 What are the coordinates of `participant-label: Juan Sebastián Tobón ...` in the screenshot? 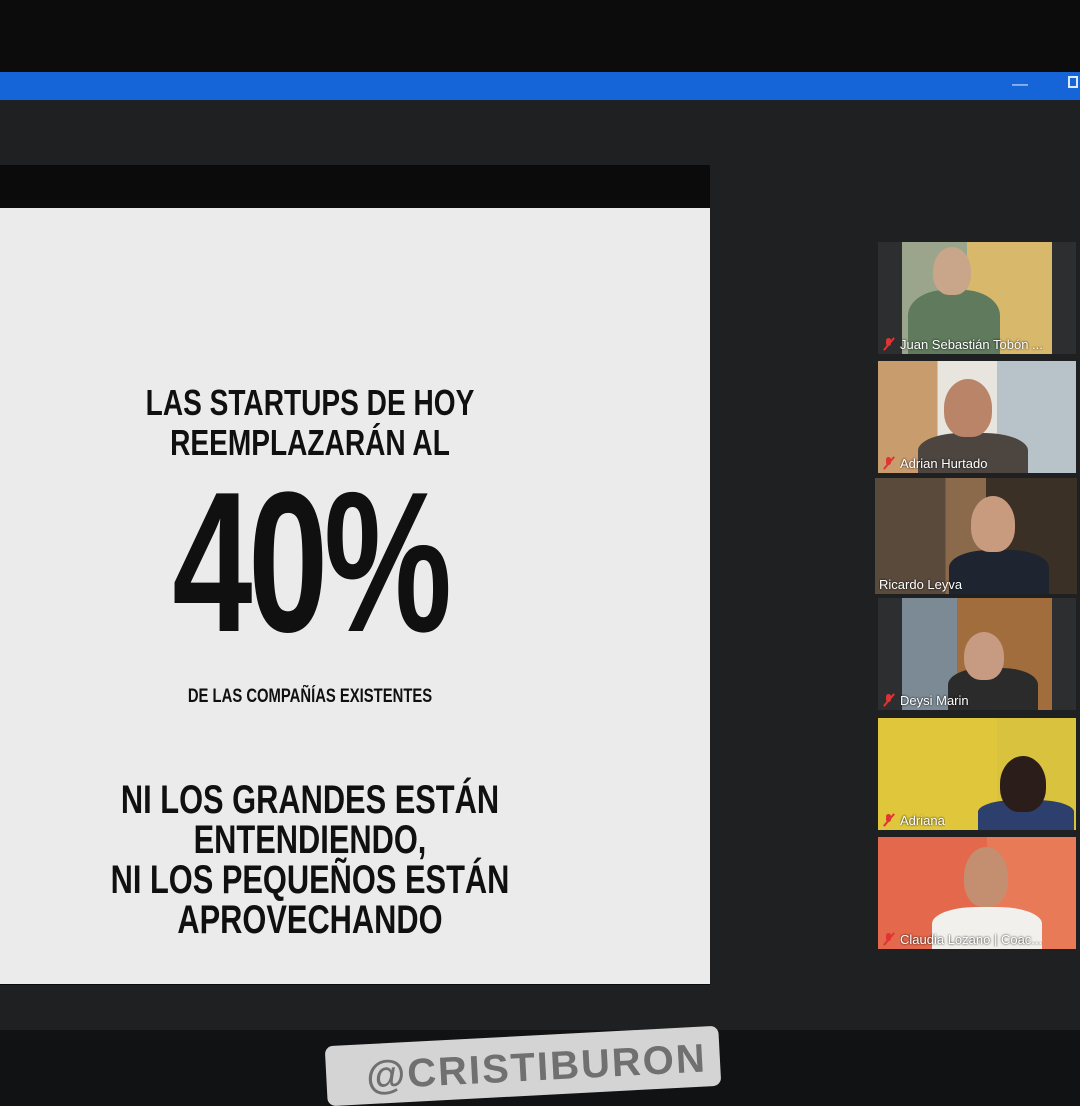 It's located at (962, 344).